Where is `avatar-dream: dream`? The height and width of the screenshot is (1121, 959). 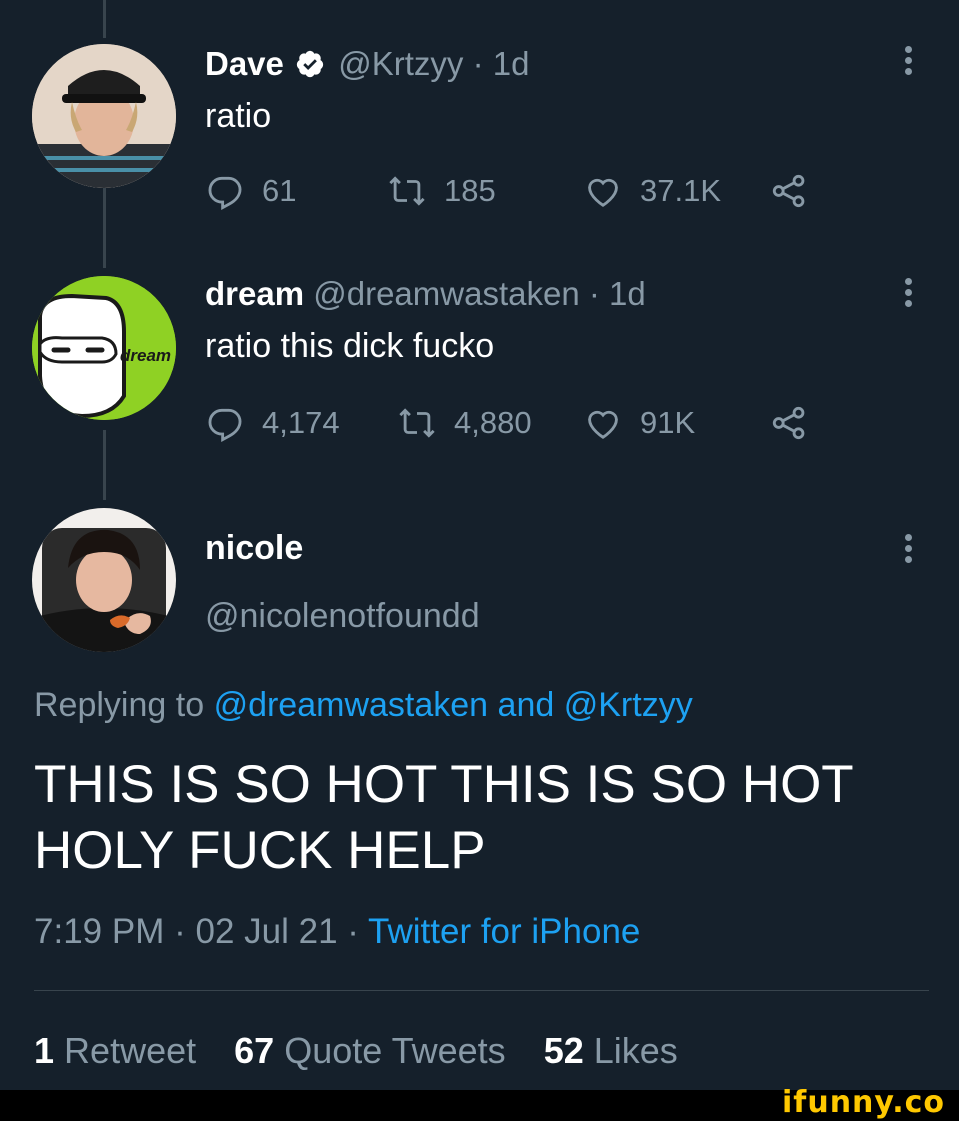
avatar-dream: dream is located at coordinates (104, 348).